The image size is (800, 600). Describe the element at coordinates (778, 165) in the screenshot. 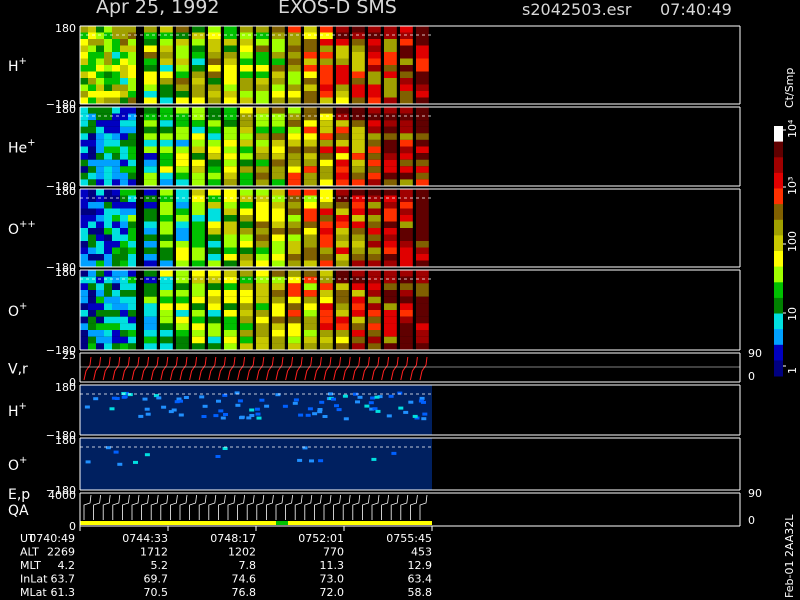

I see `colorbar-swatch` at that location.